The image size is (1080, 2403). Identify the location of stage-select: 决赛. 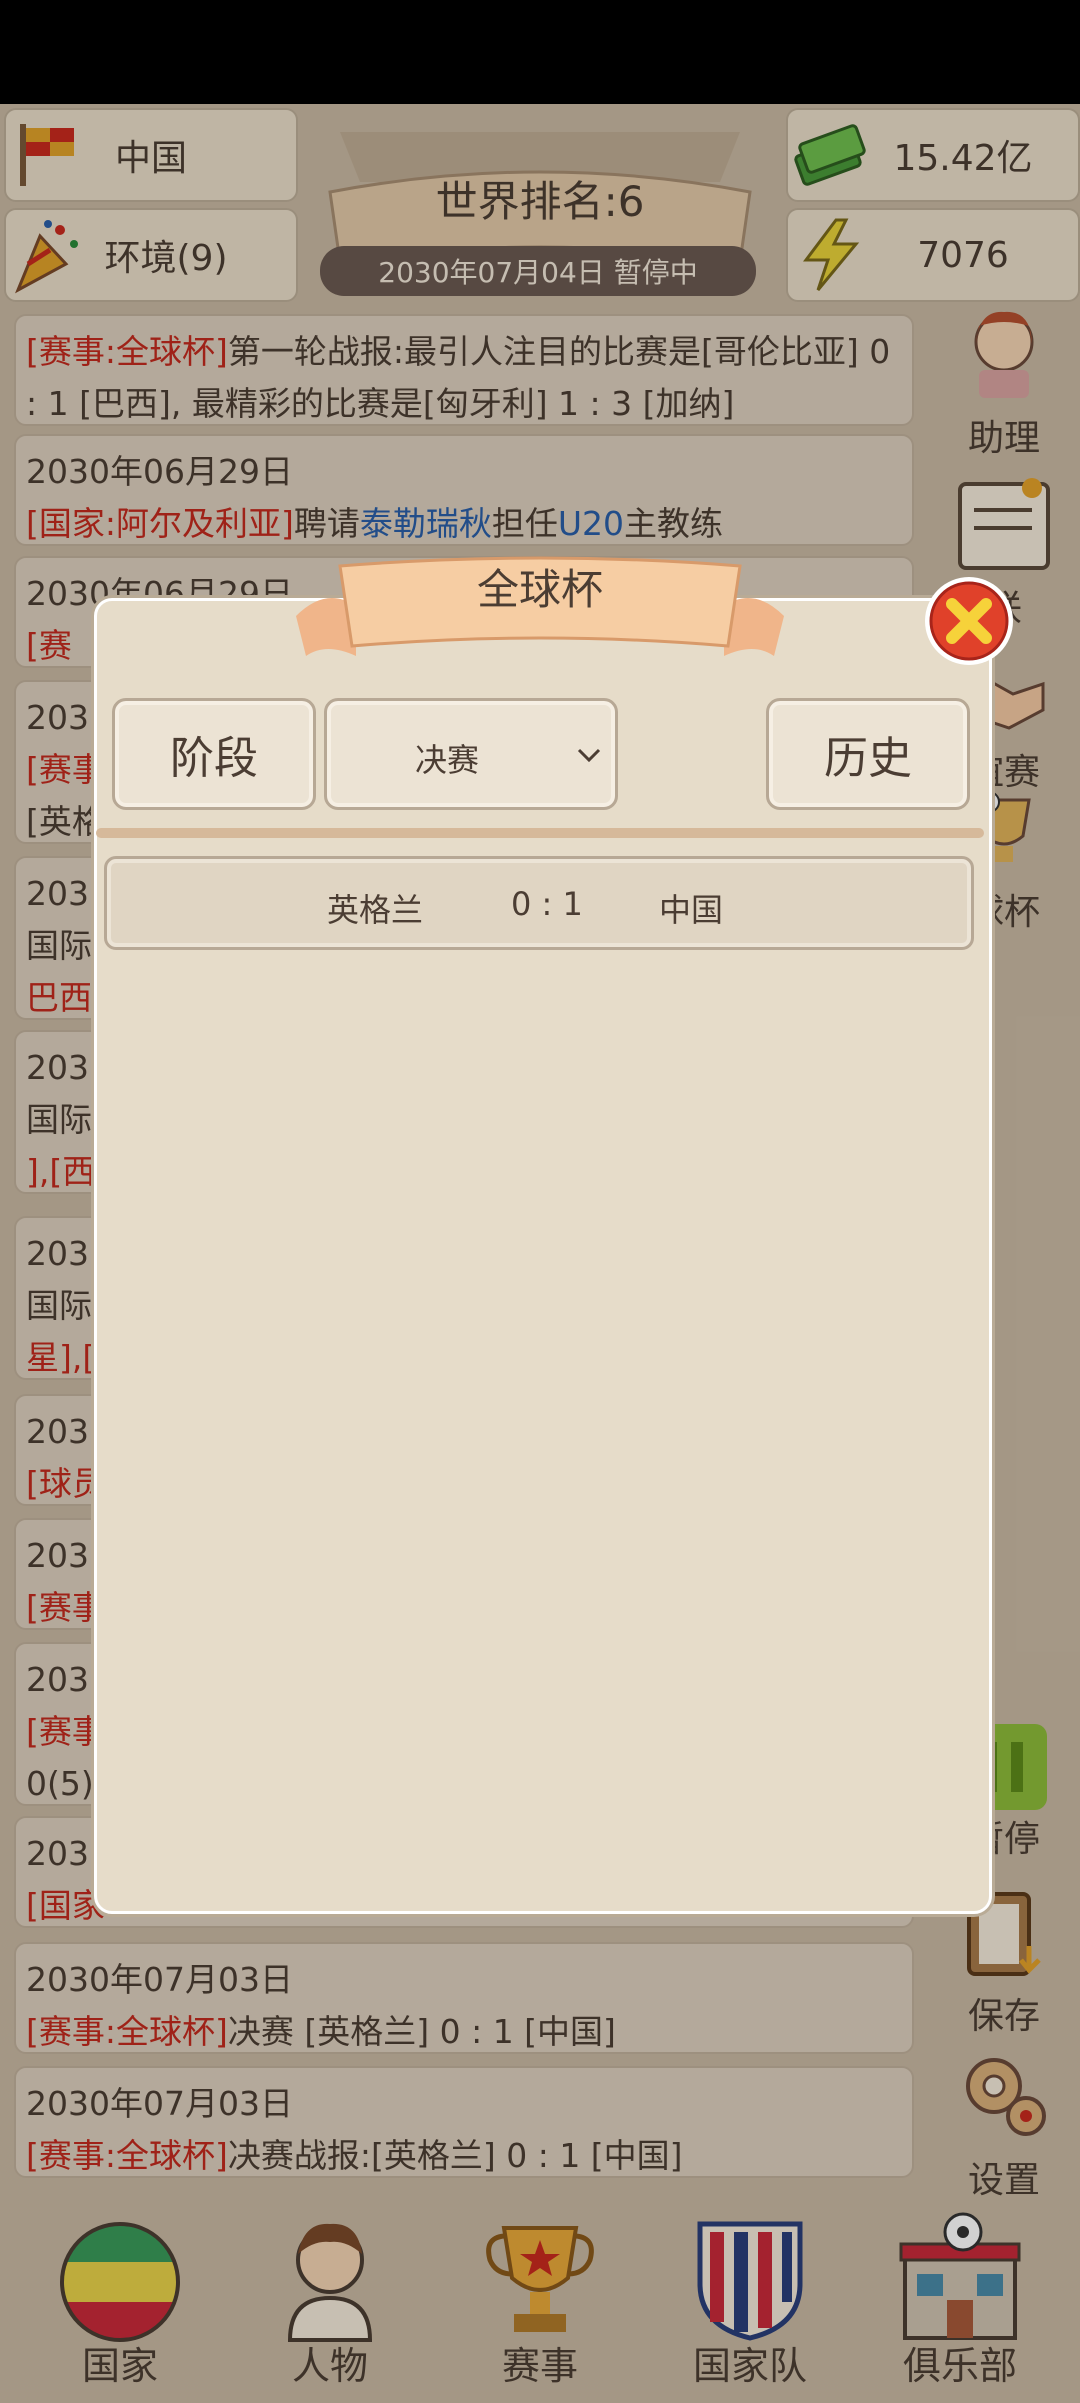
(471, 754).